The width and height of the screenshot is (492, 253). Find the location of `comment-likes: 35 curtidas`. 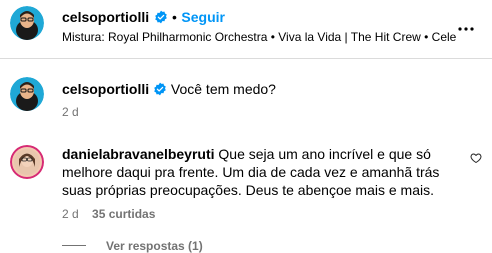

comment-likes: 35 curtidas is located at coordinates (123, 214).